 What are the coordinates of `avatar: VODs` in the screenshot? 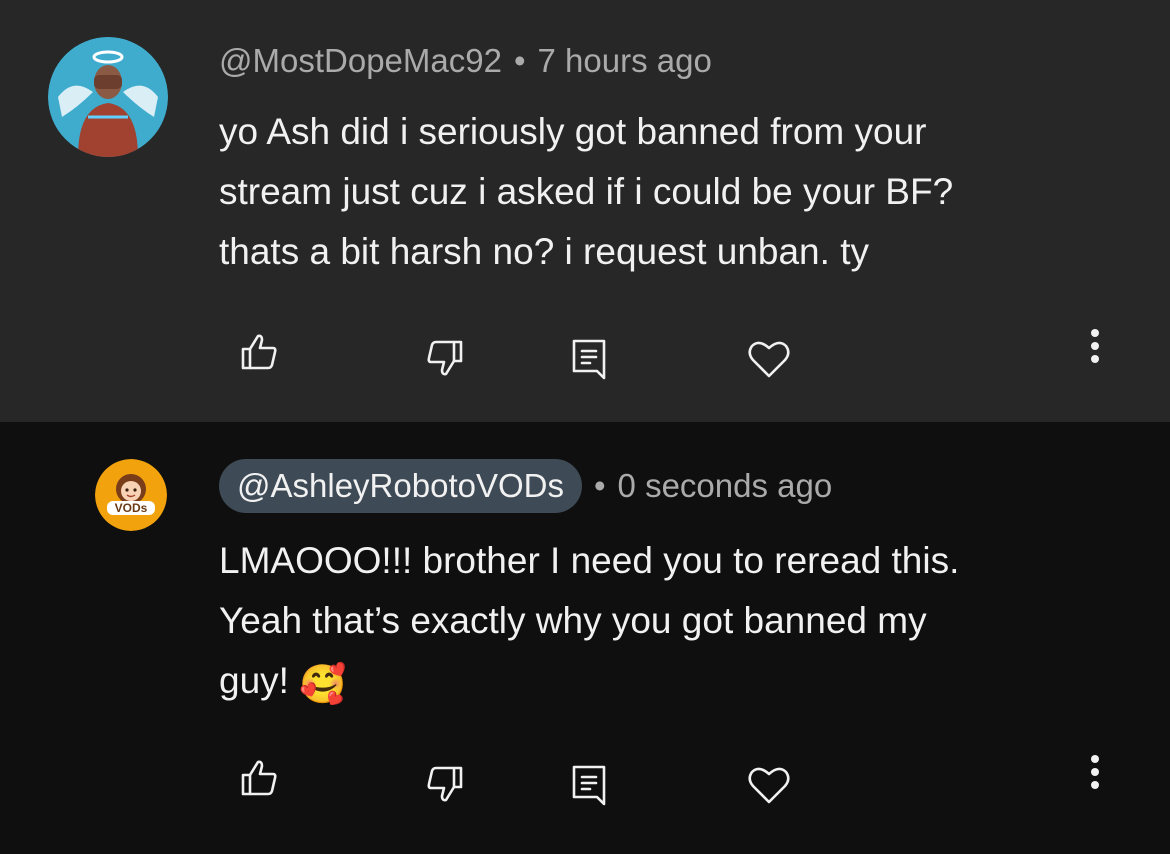 It's located at (131, 495).